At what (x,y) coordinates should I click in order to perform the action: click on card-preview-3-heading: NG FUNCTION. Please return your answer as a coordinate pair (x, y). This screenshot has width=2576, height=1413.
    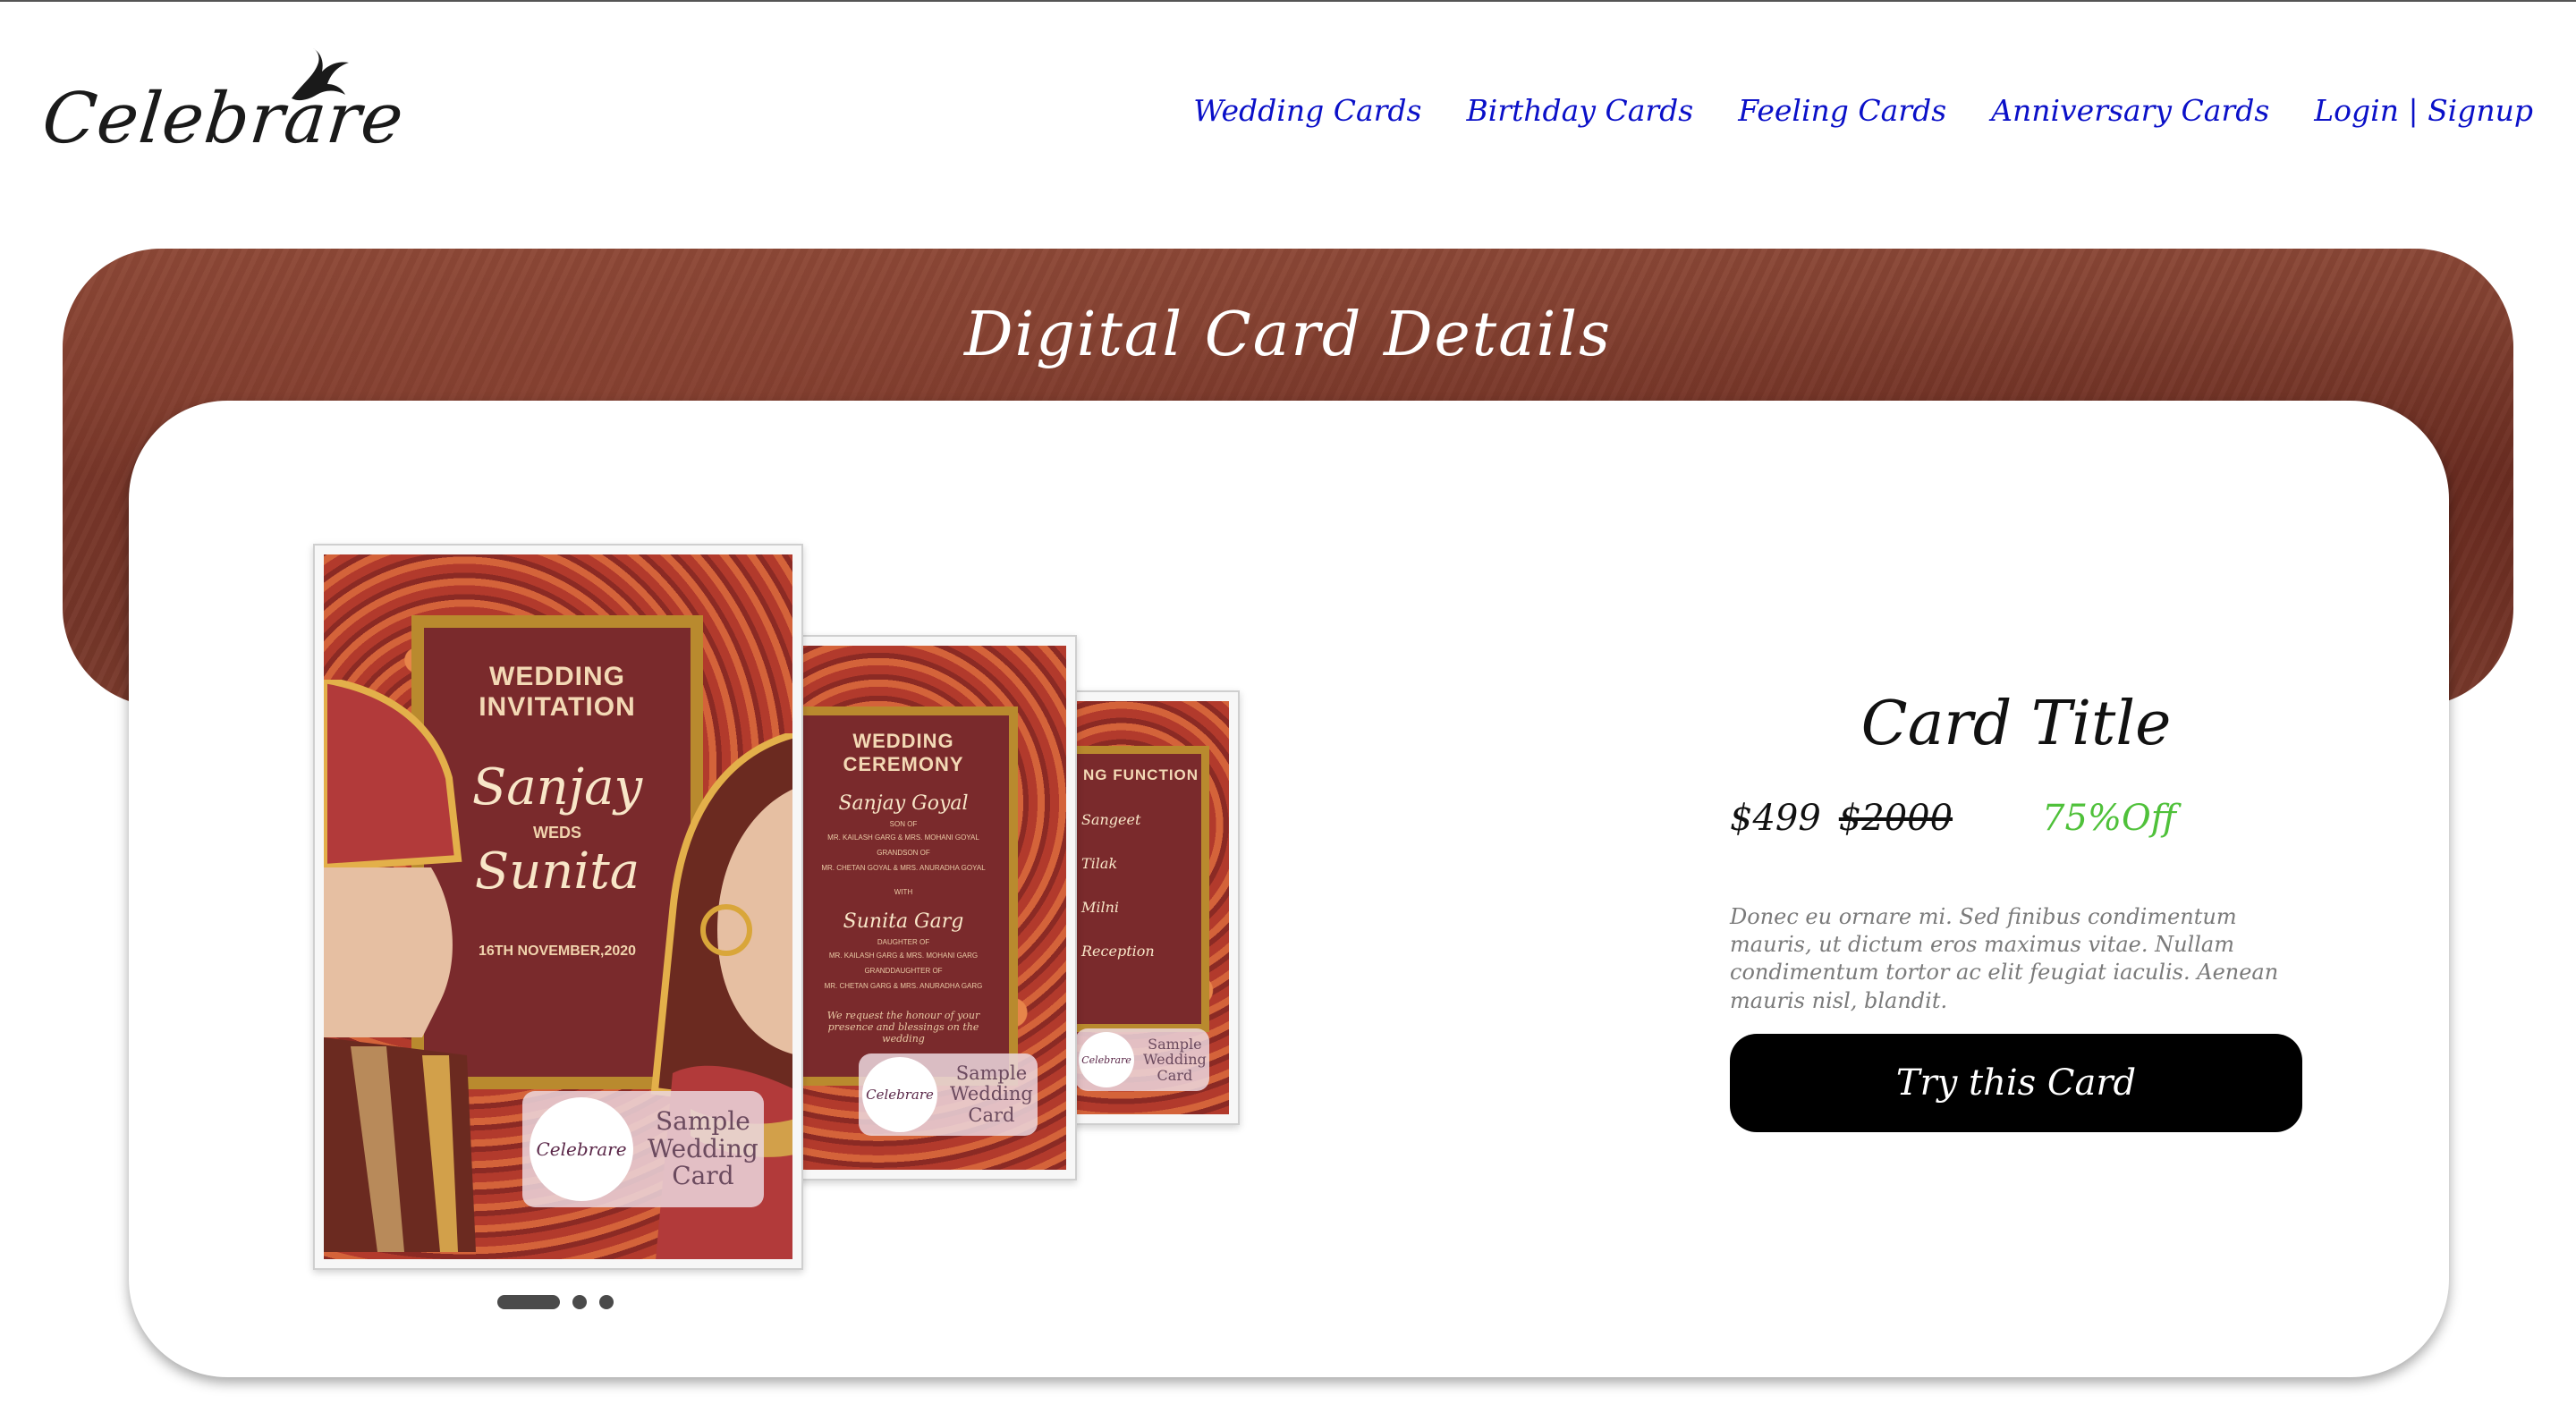
    Looking at the image, I should click on (1141, 774).